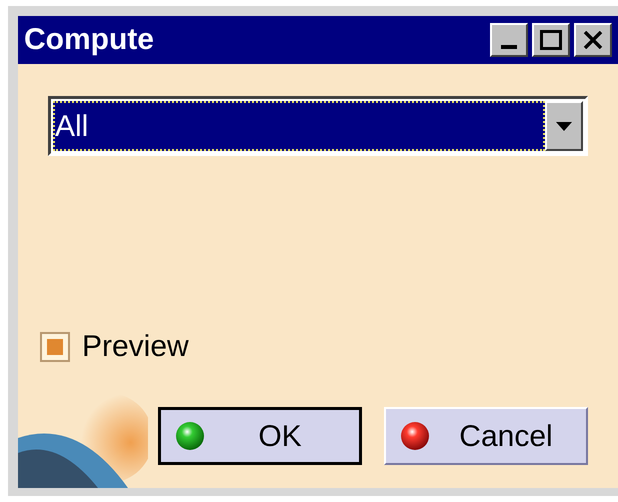  I want to click on dialog-button: OK, so click(260, 436).